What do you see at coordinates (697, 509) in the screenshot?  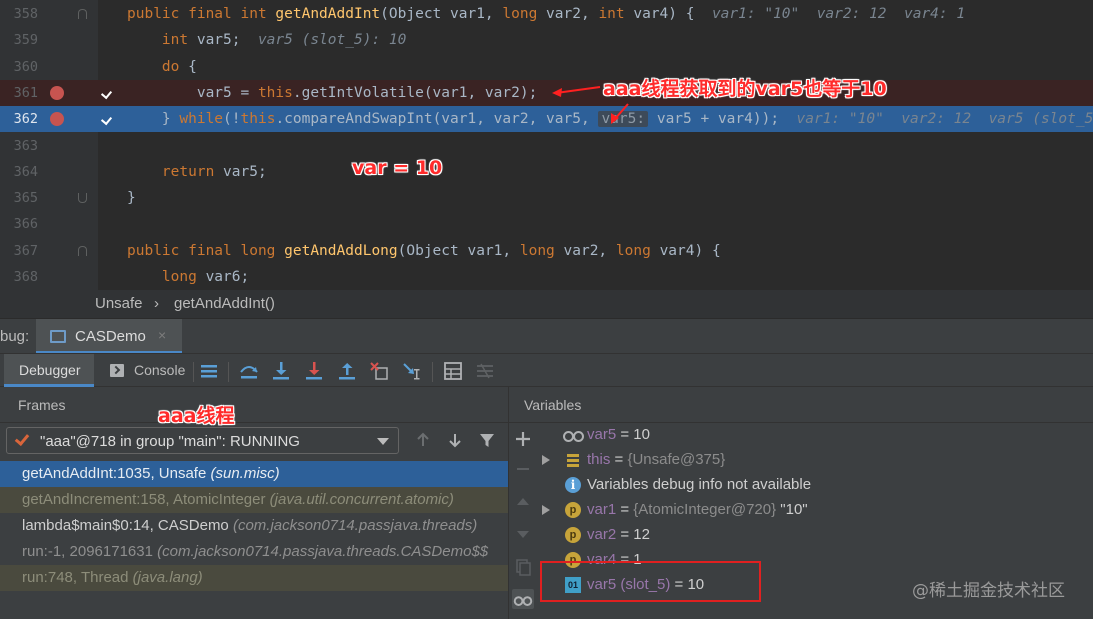 I see `variable-text: var1 = {AtomicInteger@720} "10"` at bounding box center [697, 509].